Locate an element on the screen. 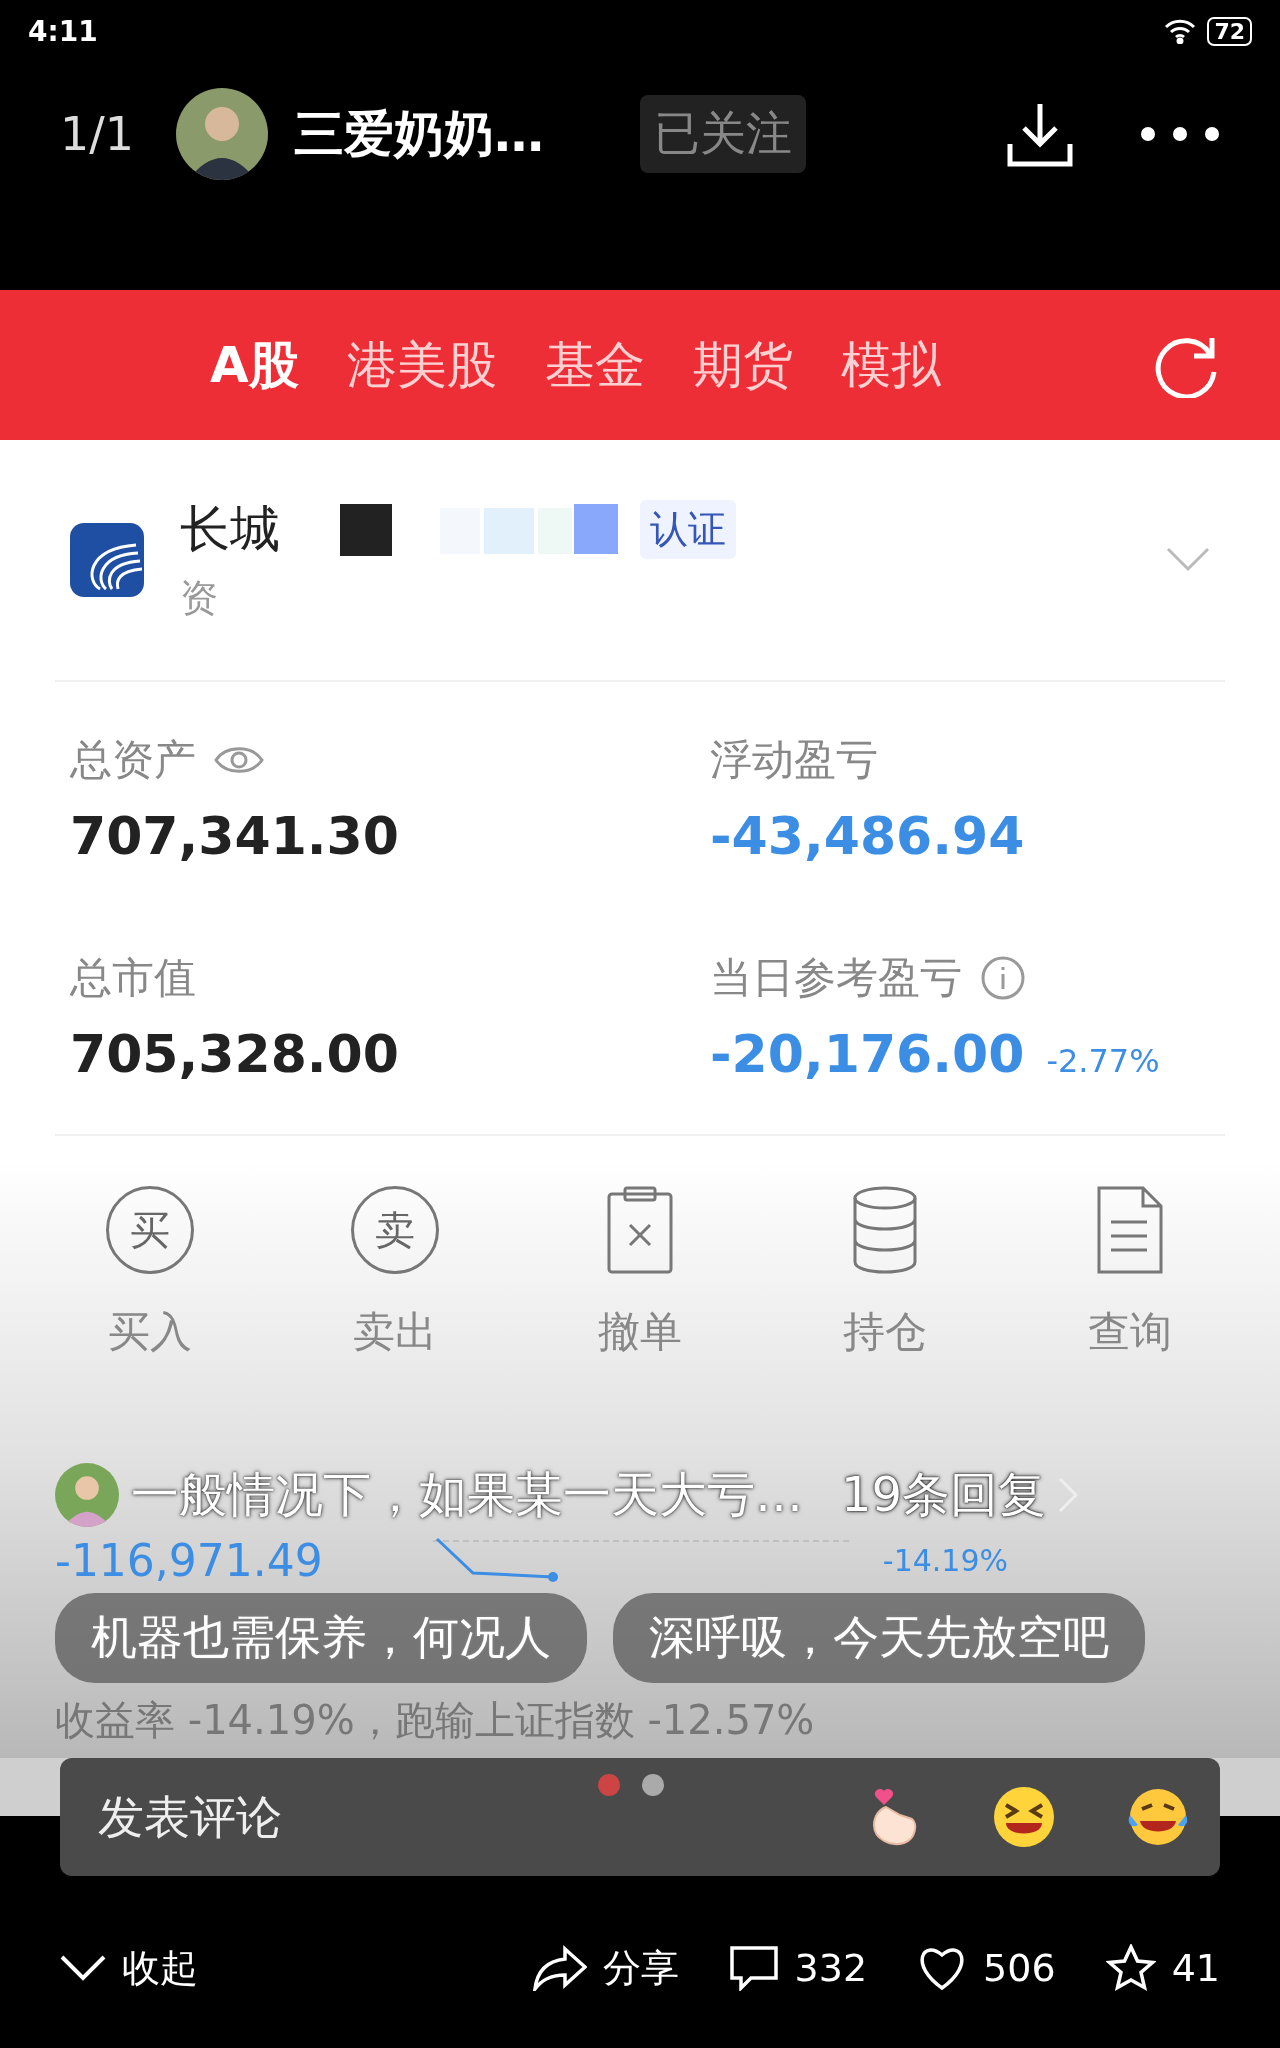 This screenshot has width=1280, height=2048. stat-value: 707,341.30 is located at coordinates (234, 836).